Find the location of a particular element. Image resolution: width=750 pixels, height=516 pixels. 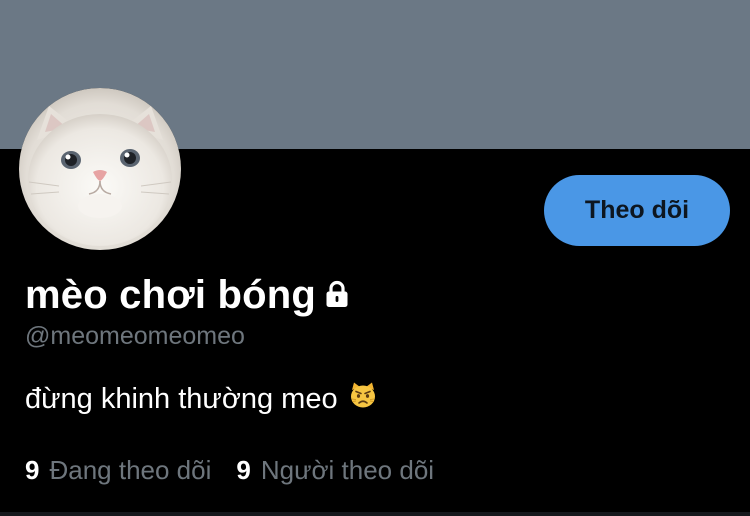

follow-button: Theo dõi is located at coordinates (637, 210).